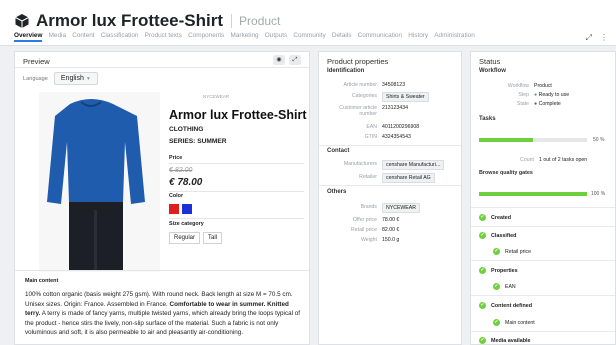  I want to click on tab-classification: Classification, so click(120, 37).